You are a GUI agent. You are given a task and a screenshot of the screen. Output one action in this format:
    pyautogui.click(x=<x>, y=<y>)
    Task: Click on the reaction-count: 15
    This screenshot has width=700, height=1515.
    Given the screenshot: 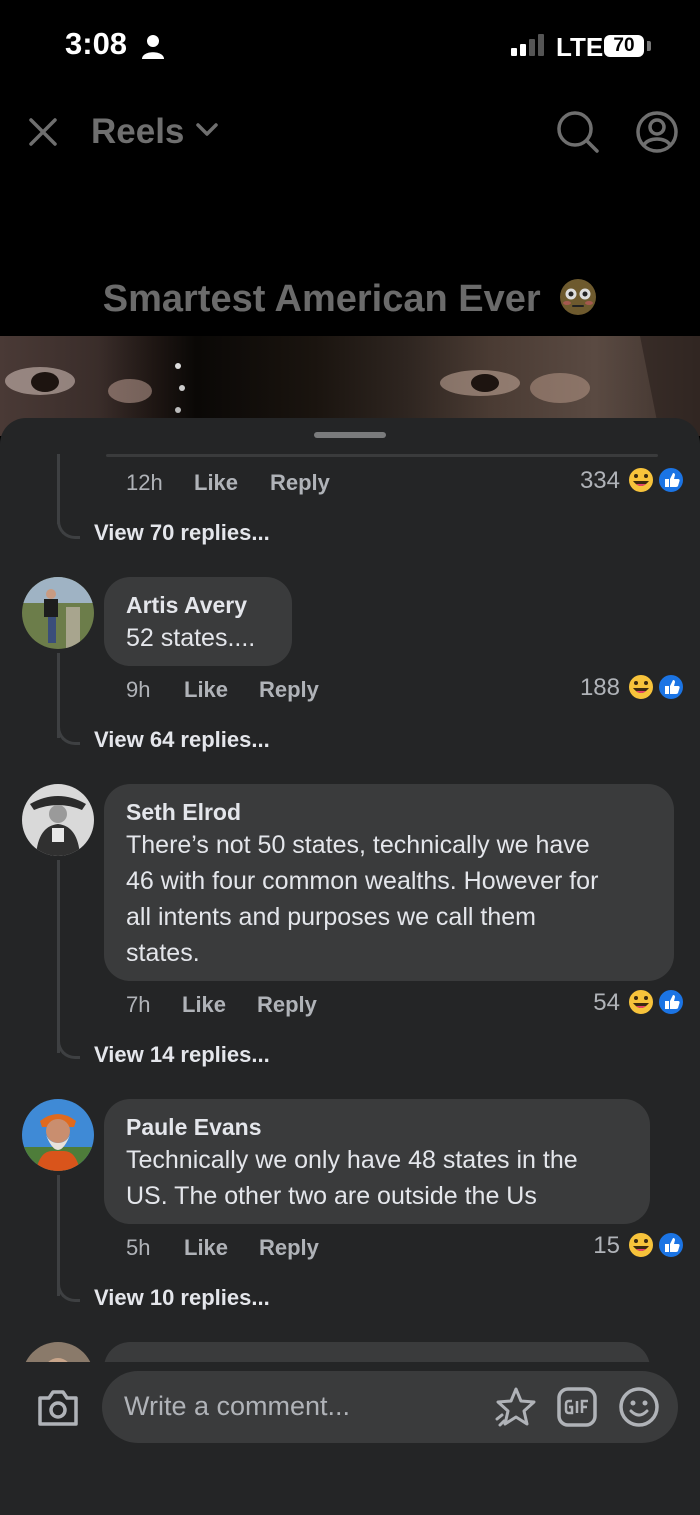 What is the action you would take?
    pyautogui.click(x=606, y=1245)
    